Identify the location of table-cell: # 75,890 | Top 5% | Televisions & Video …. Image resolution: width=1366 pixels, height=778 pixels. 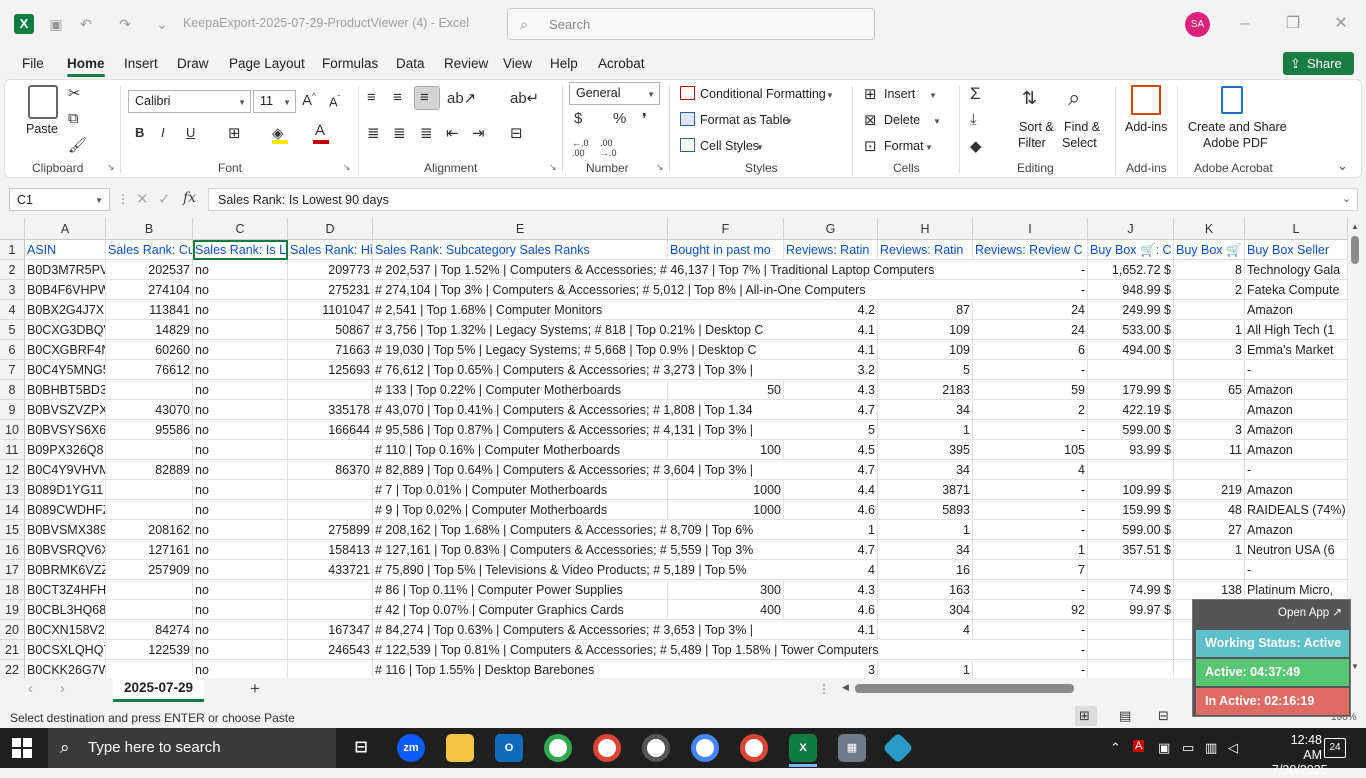
(578, 570).